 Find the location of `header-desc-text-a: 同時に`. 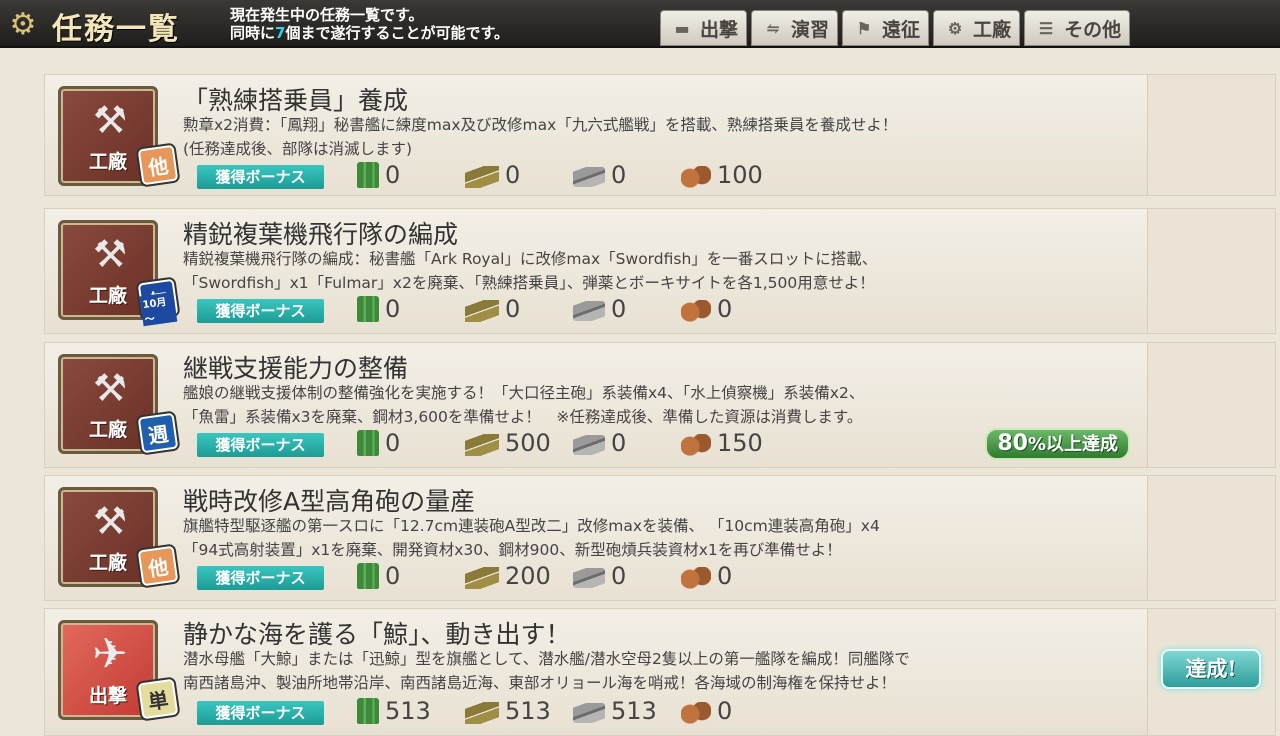

header-desc-text-a: 同時に is located at coordinates (253, 33).